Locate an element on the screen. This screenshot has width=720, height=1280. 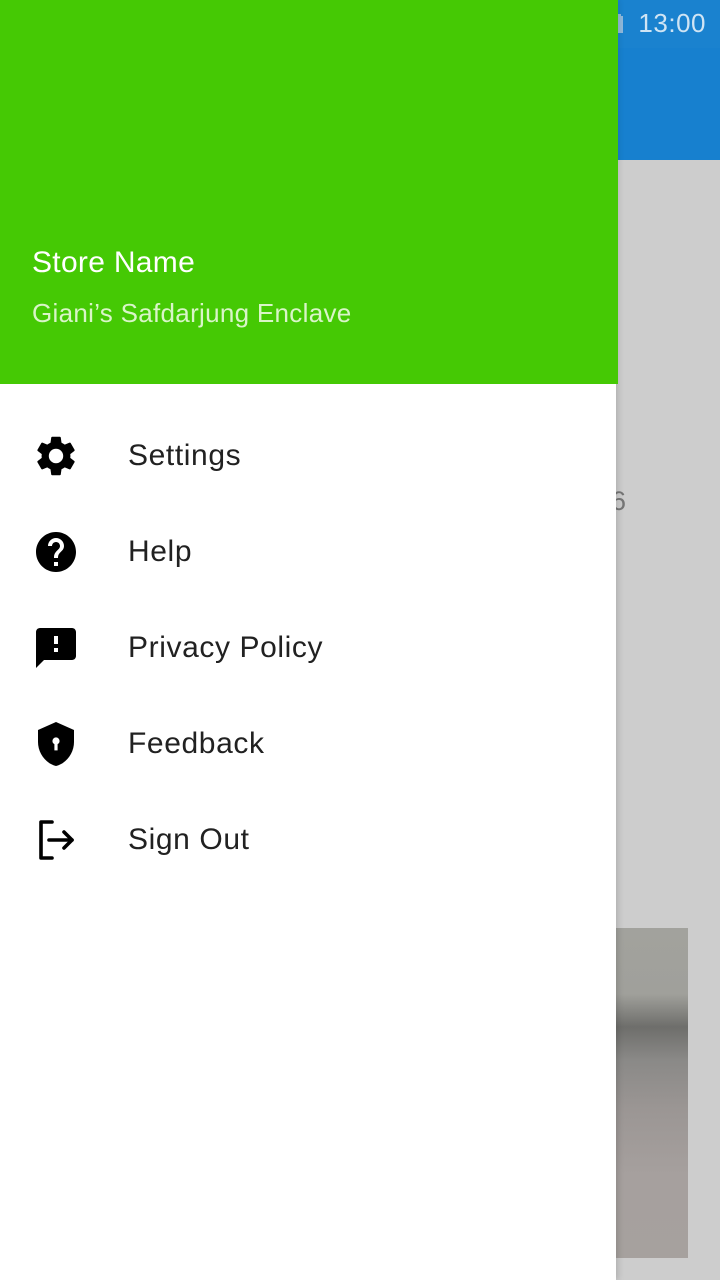
menu-item-label: Privacy Policy is located at coordinates (226, 647).